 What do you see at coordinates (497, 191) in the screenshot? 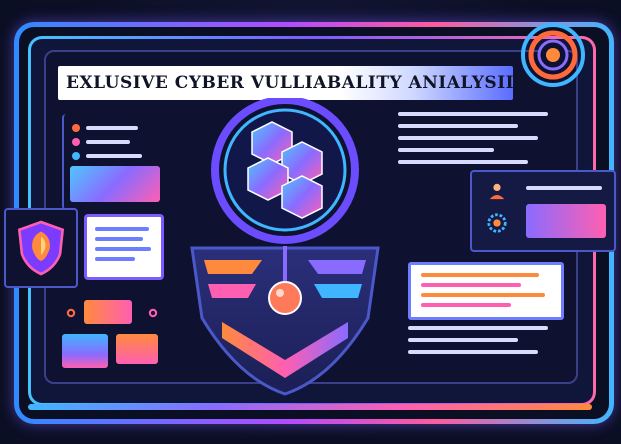
I see `user-icon` at bounding box center [497, 191].